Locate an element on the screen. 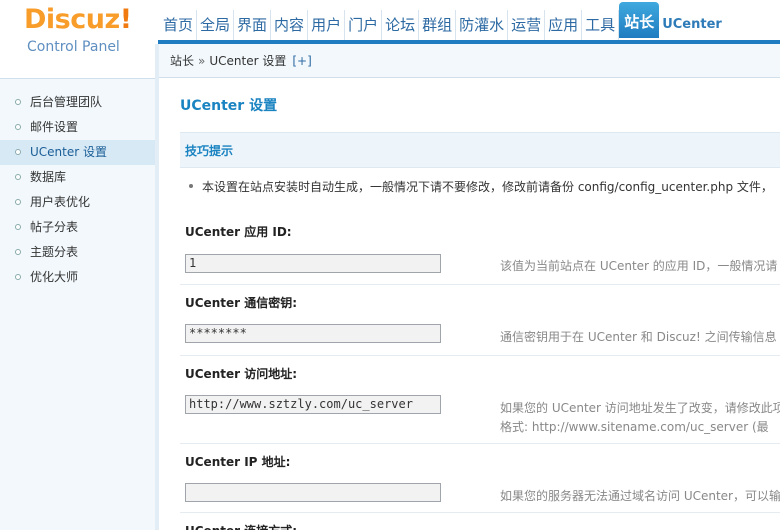 The height and width of the screenshot is (530, 780). sidebar-item-usertable: 用户表优化 is located at coordinates (77, 202).